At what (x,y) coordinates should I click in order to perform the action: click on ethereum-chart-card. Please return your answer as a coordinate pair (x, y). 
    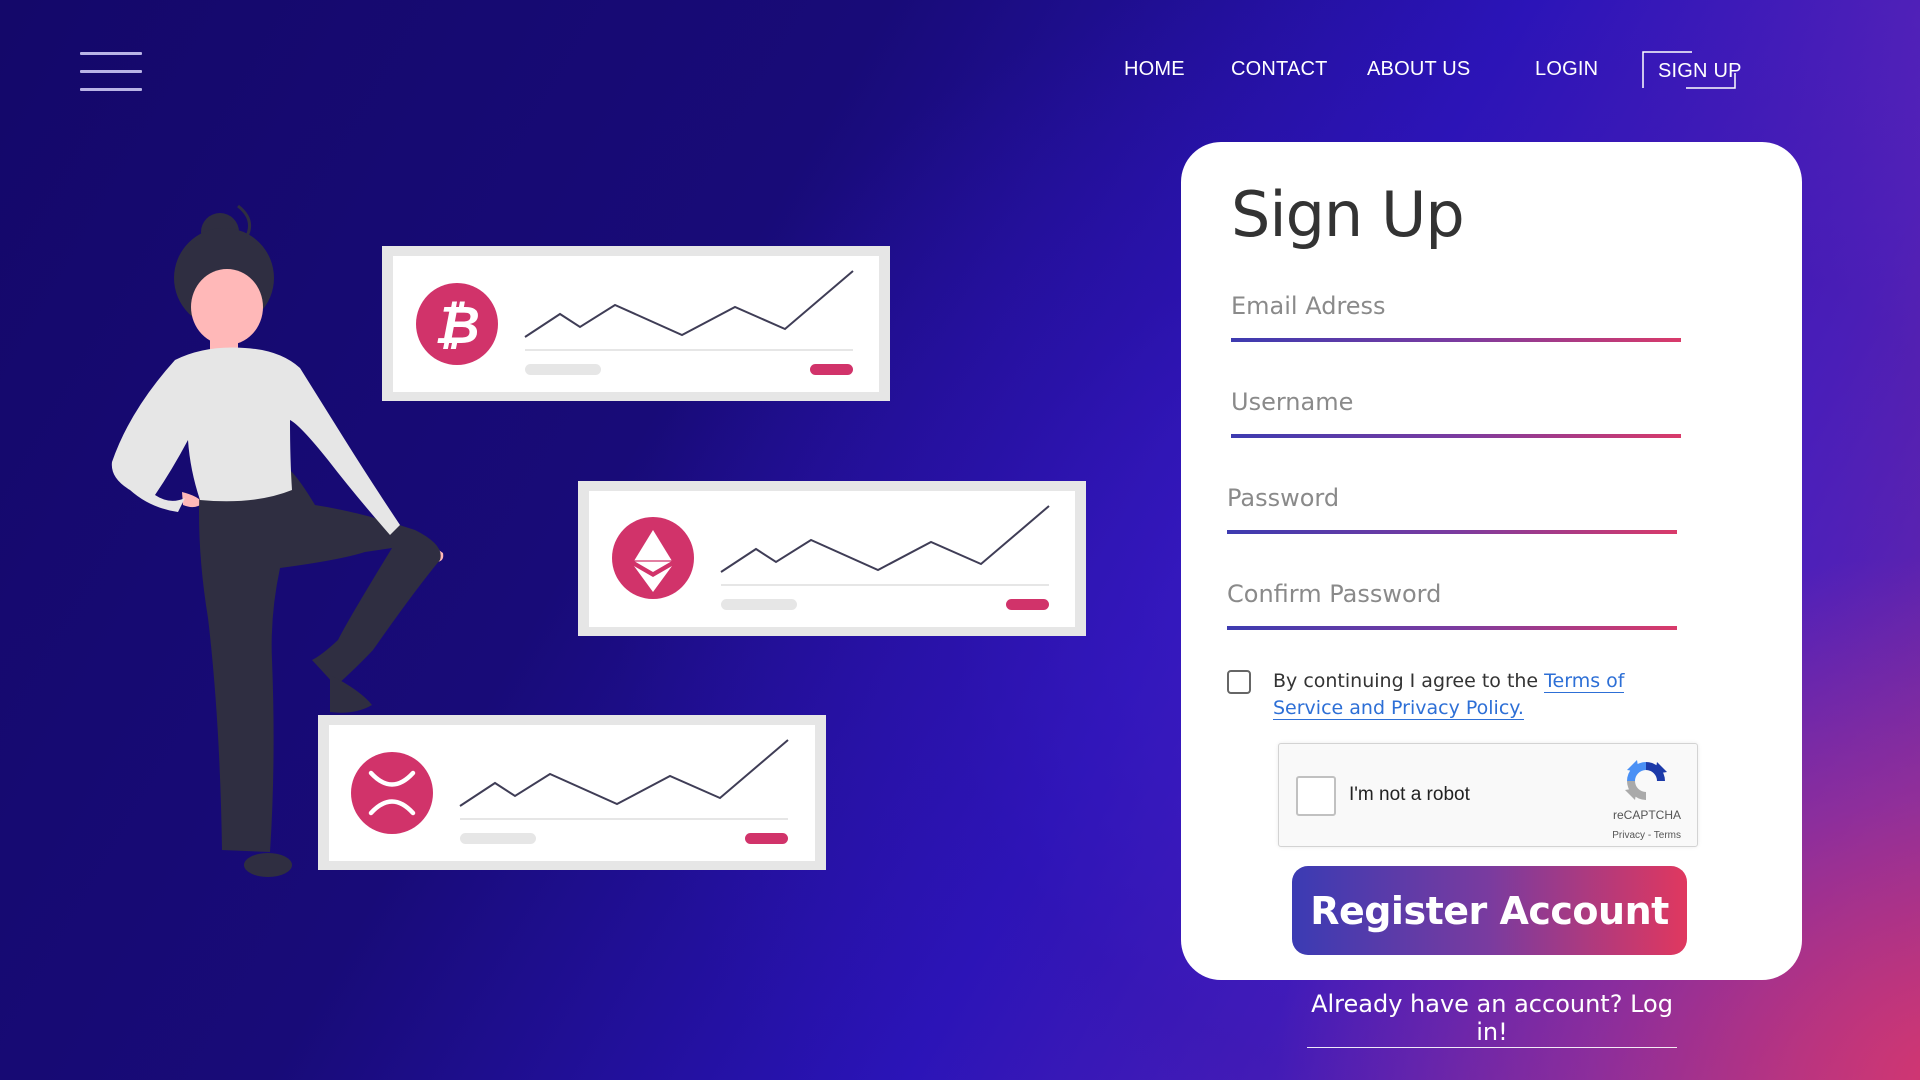
    Looking at the image, I should click on (832, 558).